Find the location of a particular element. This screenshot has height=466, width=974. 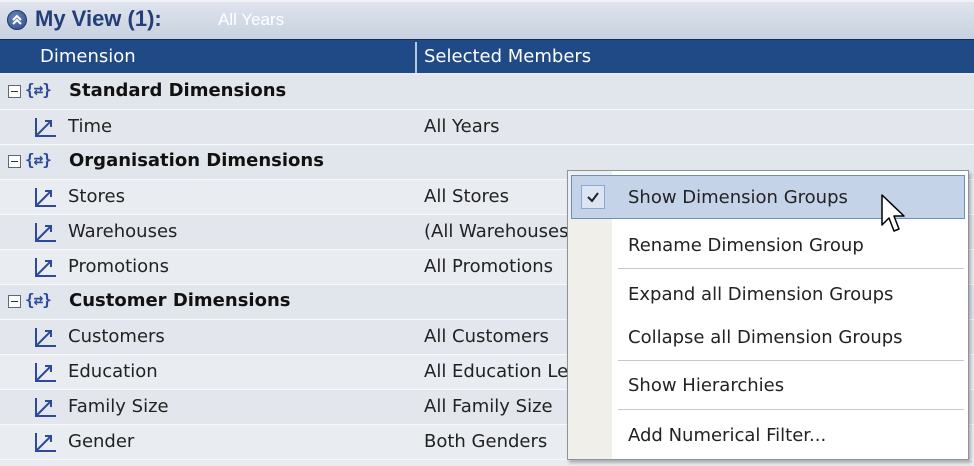

menu-item-label: Collapse all Dimension Groups is located at coordinates (765, 337).